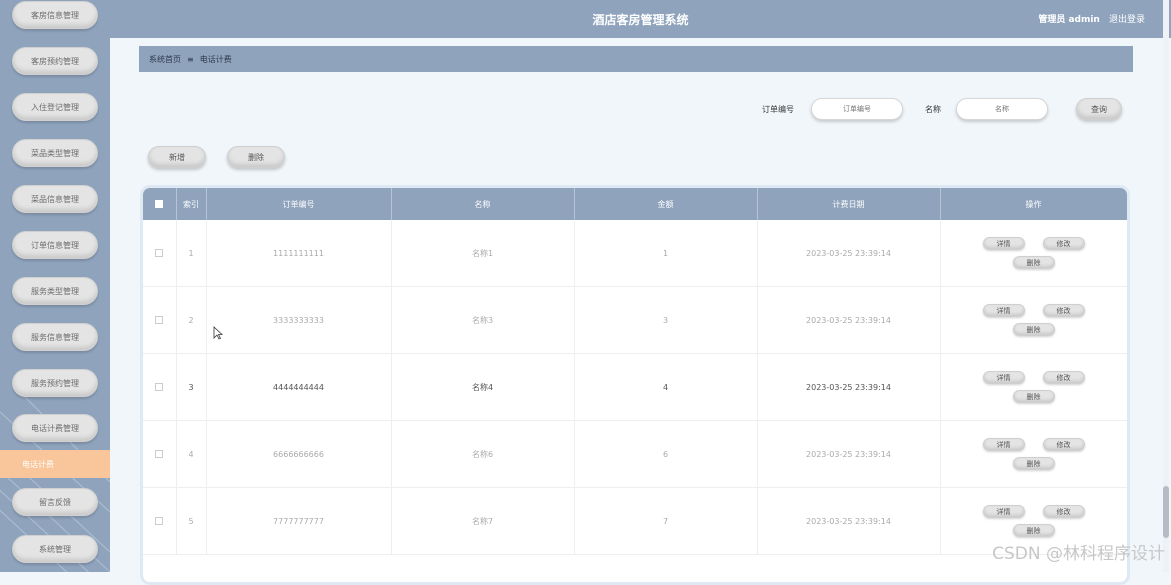  Describe the element at coordinates (215, 59) in the screenshot. I see `breadcrumb-current: 电话计费` at that location.